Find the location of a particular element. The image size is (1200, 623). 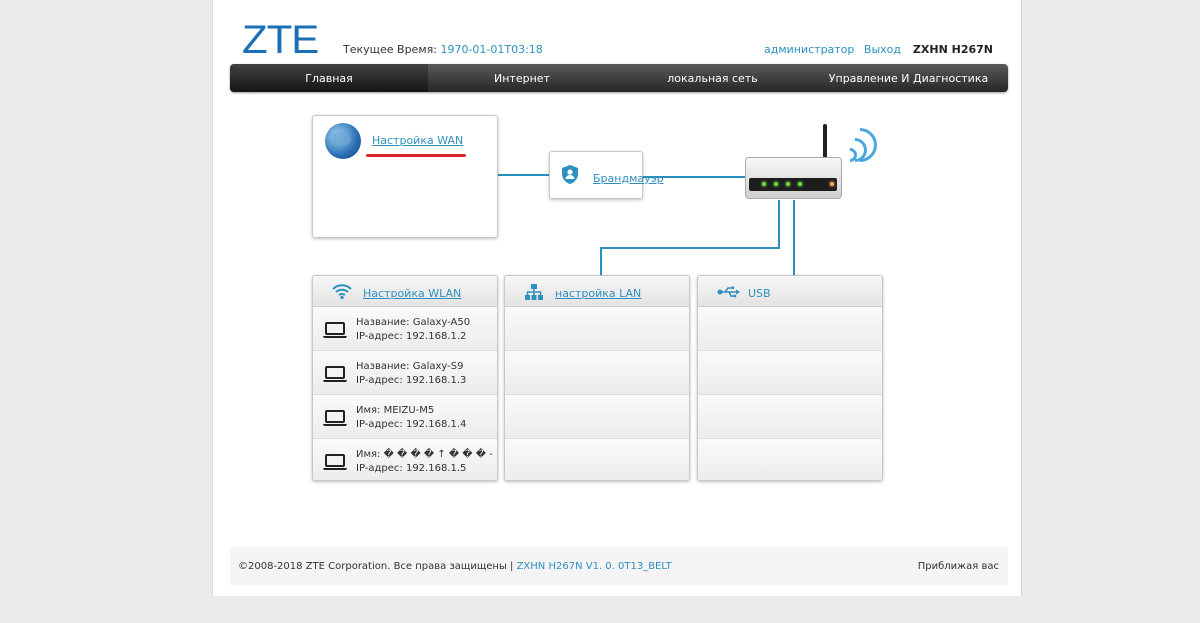

current-time: Текущее Время: 1970-01-01T03:18 is located at coordinates (443, 49).